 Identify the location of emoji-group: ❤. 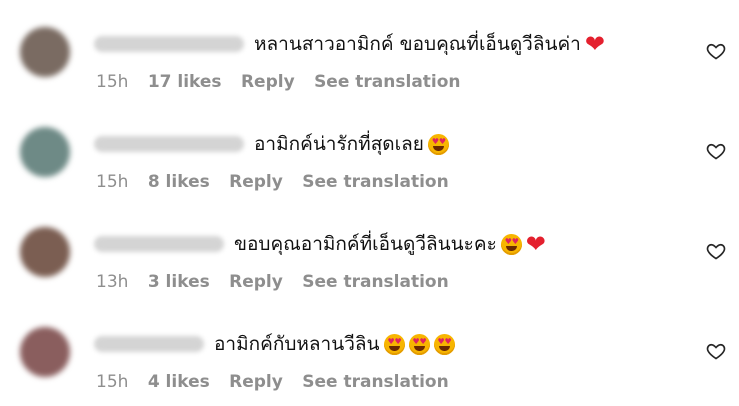
(593, 44).